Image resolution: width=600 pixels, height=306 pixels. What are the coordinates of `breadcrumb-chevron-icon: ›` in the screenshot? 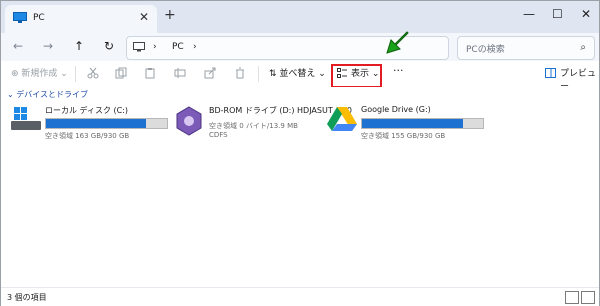 It's located at (195, 47).